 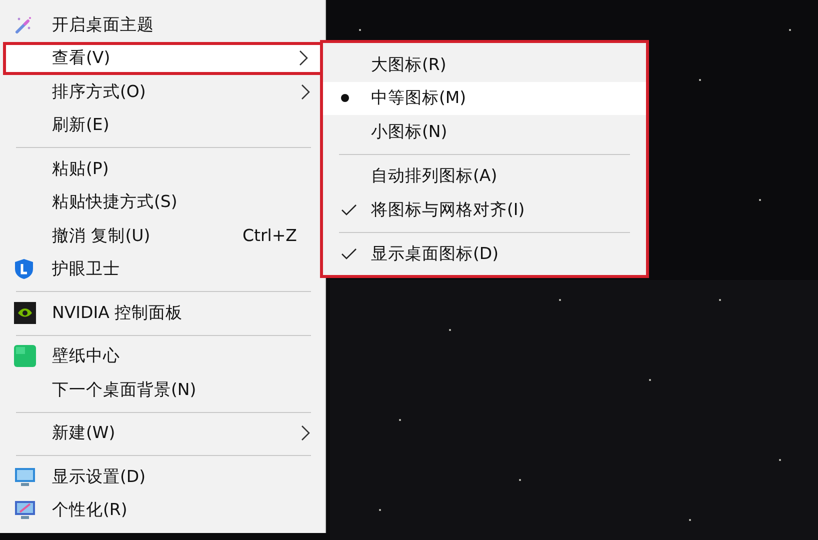 What do you see at coordinates (162, 433) in the screenshot?
I see `menu-item: 新建(W)` at bounding box center [162, 433].